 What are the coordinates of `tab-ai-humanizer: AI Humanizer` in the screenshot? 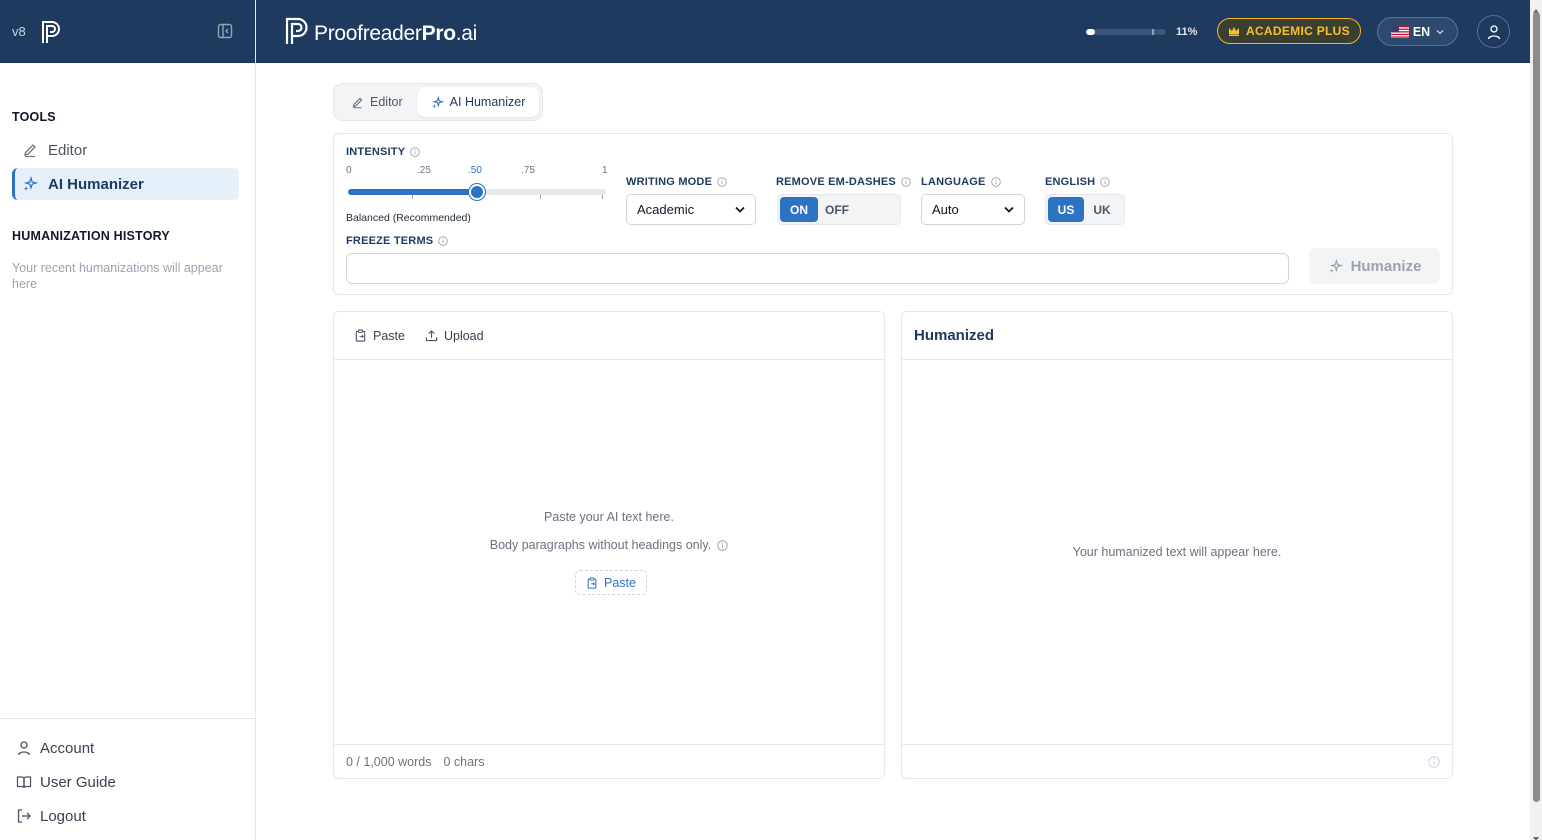 It's located at (478, 102).